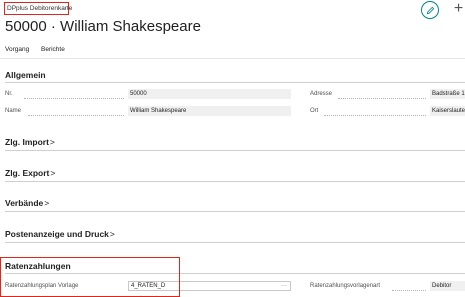  What do you see at coordinates (76, 115) in the screenshot?
I see `name-dots` at bounding box center [76, 115].